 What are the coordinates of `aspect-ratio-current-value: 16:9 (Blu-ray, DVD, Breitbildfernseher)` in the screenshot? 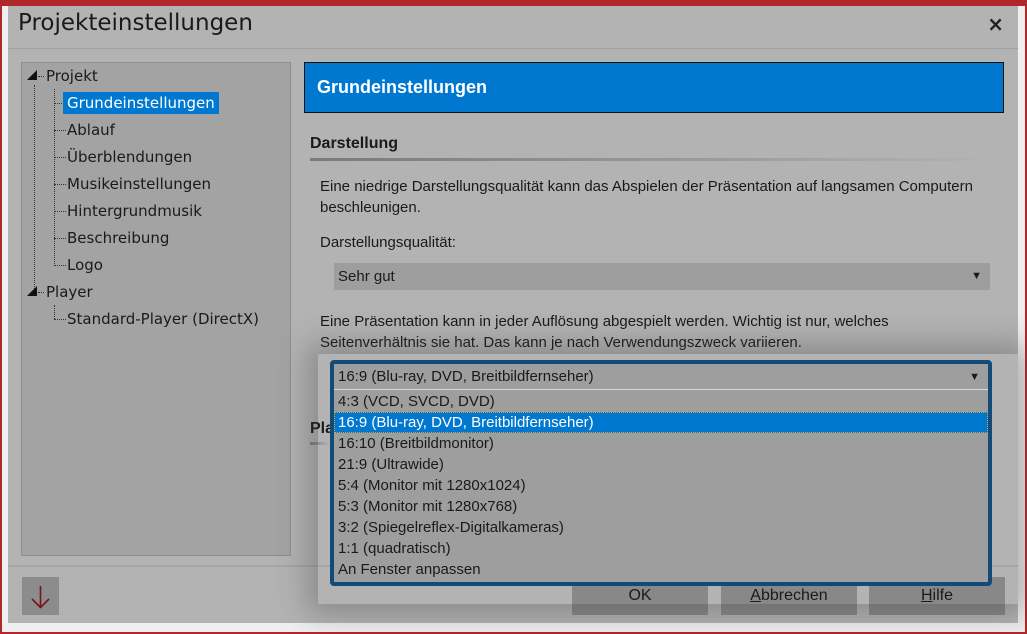 It's located at (466, 376).